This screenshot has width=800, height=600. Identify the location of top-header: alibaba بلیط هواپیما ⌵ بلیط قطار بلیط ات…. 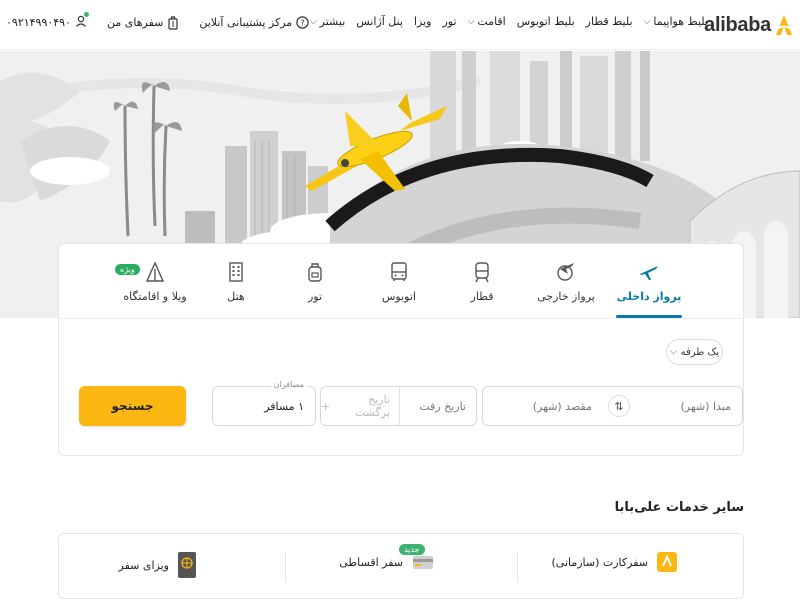
(400, 25).